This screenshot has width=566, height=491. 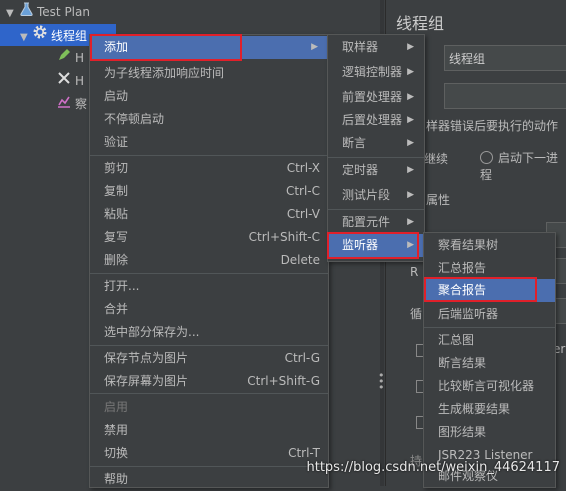 I want to click on radio-continue: 继续, so click(x=436, y=158).